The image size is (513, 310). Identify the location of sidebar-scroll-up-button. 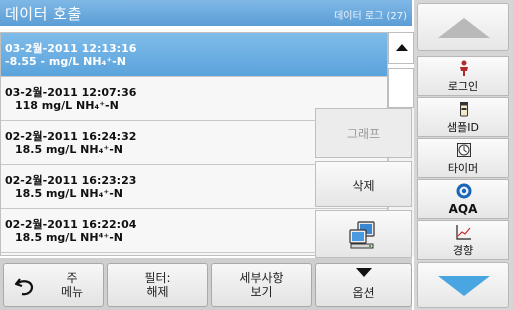
(463, 27).